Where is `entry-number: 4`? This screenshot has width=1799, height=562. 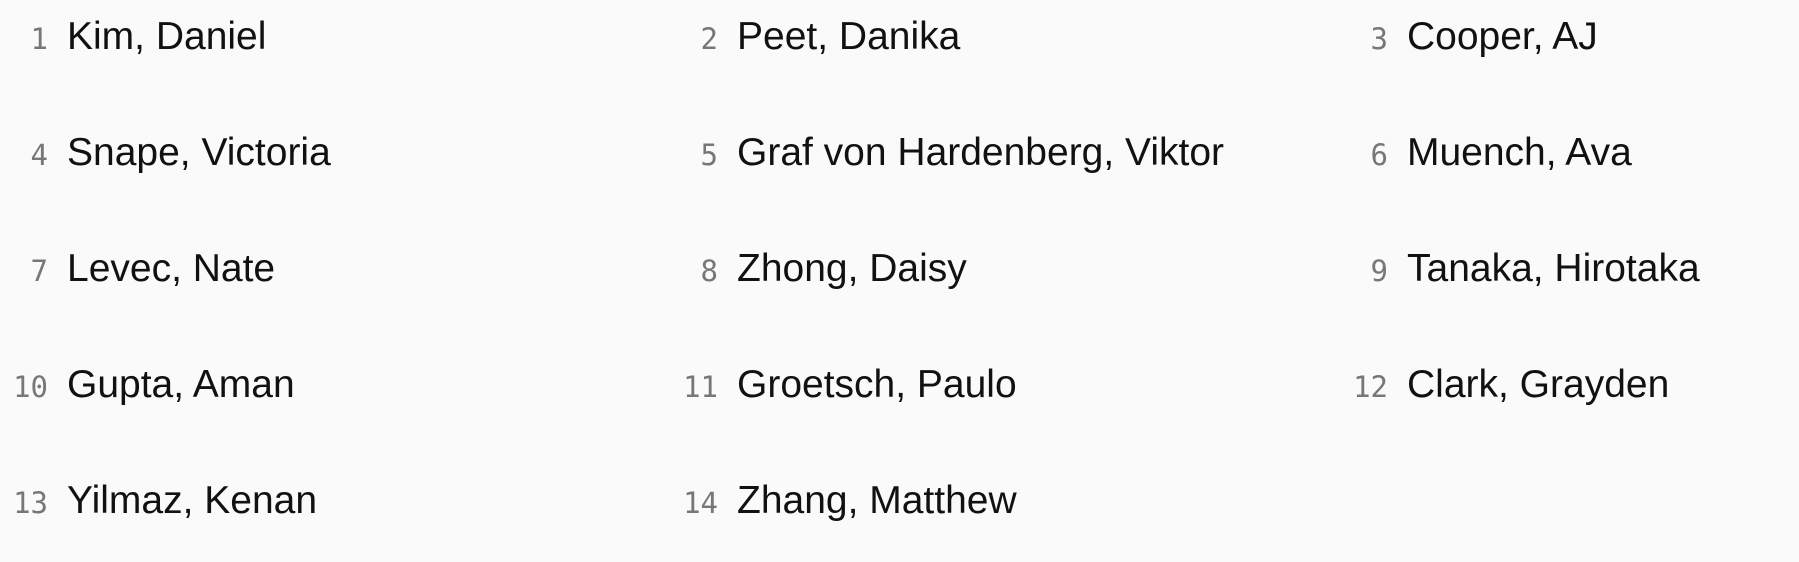 entry-number: 4 is located at coordinates (39, 155).